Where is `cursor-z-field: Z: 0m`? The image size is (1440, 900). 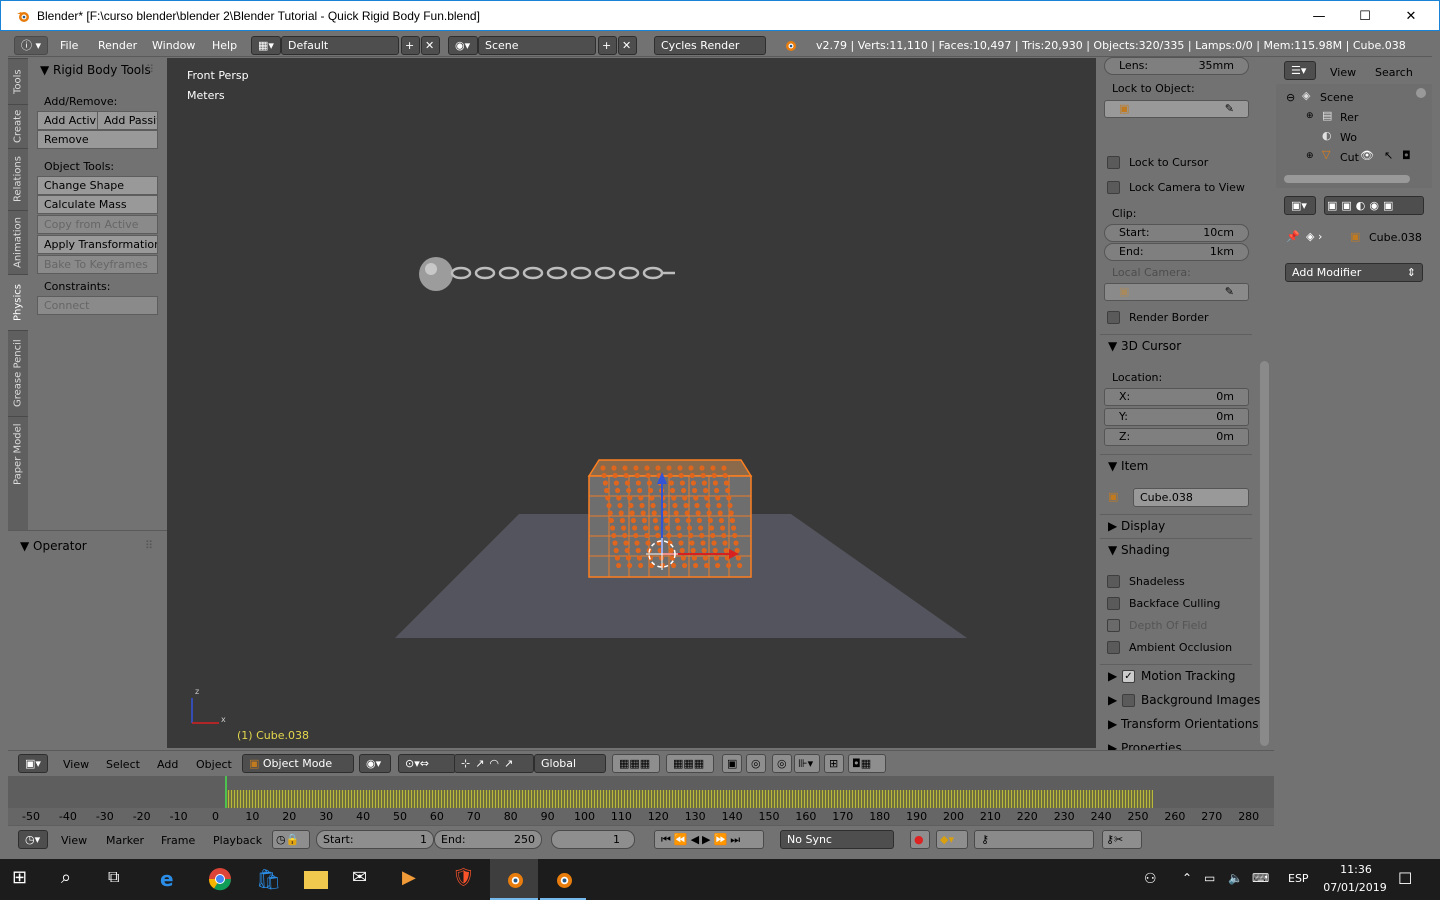
cursor-z-field: Z: 0m is located at coordinates (1176, 437).